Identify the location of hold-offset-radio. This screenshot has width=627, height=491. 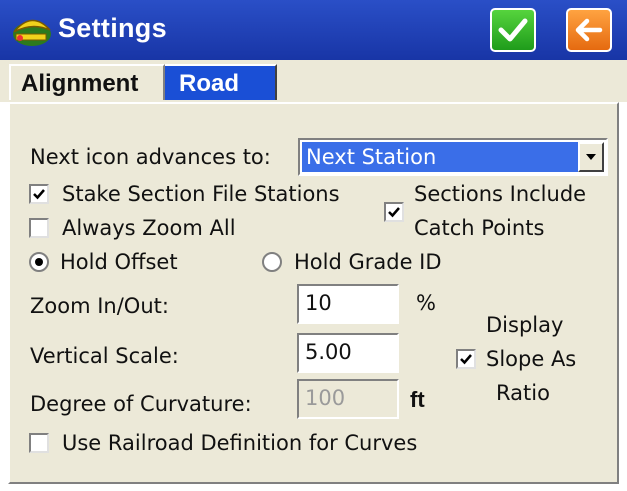
(39, 262).